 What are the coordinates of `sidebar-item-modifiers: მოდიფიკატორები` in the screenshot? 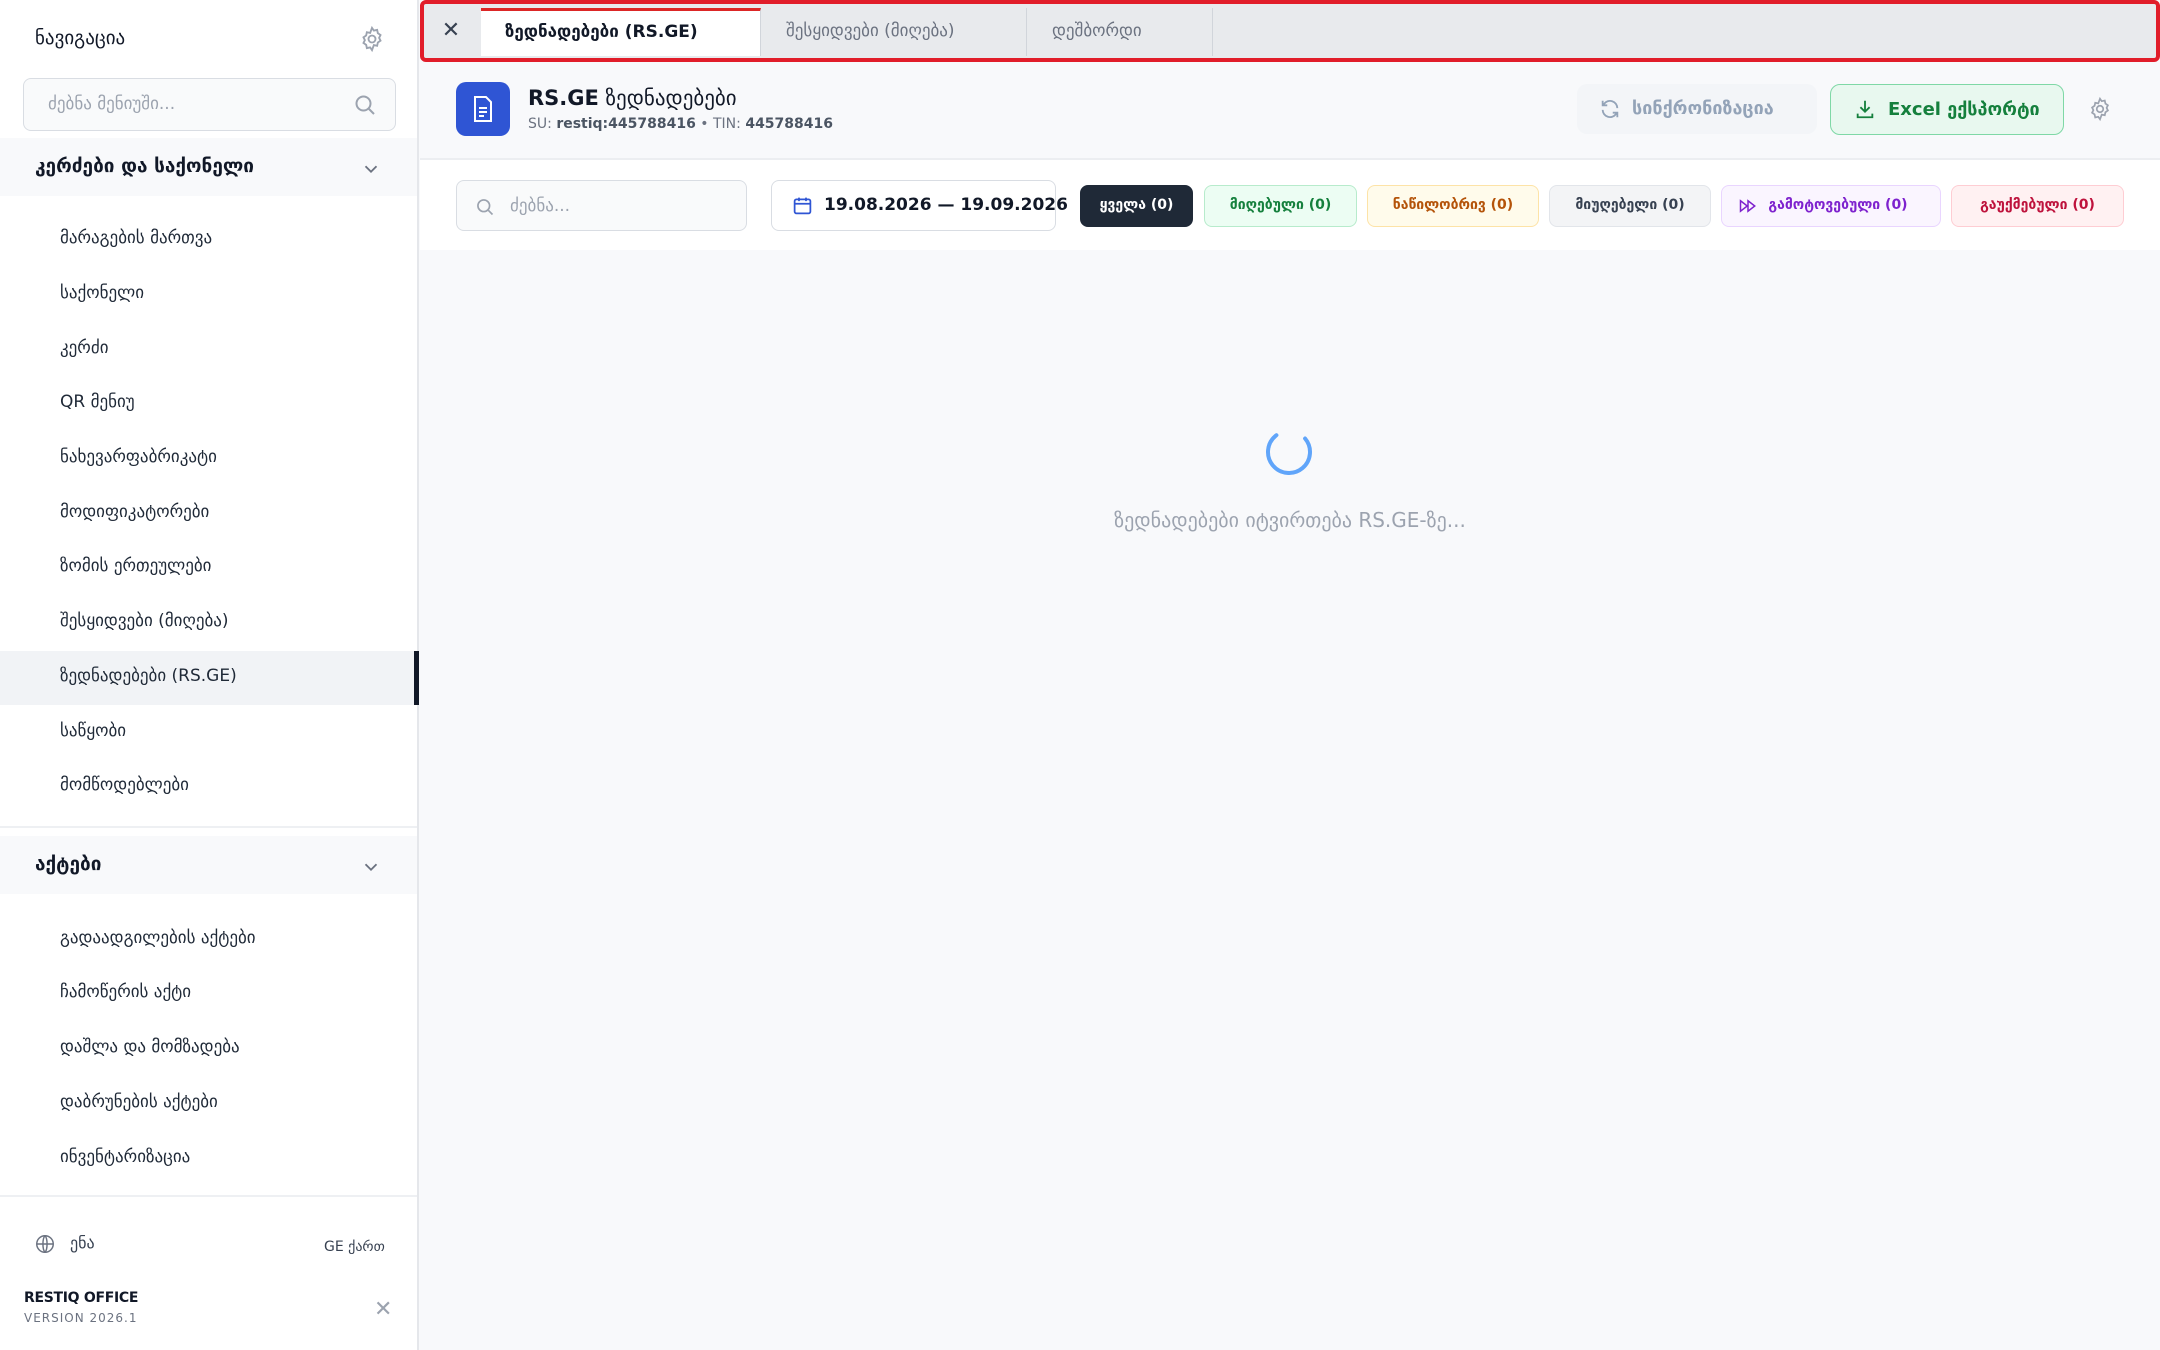 It's located at (208, 514).